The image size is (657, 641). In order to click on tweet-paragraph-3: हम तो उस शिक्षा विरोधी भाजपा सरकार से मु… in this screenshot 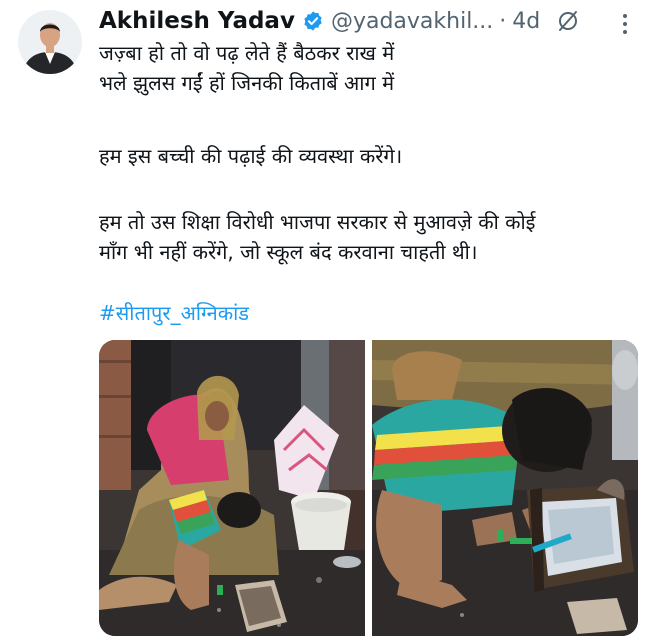, I will do `click(371, 237)`.